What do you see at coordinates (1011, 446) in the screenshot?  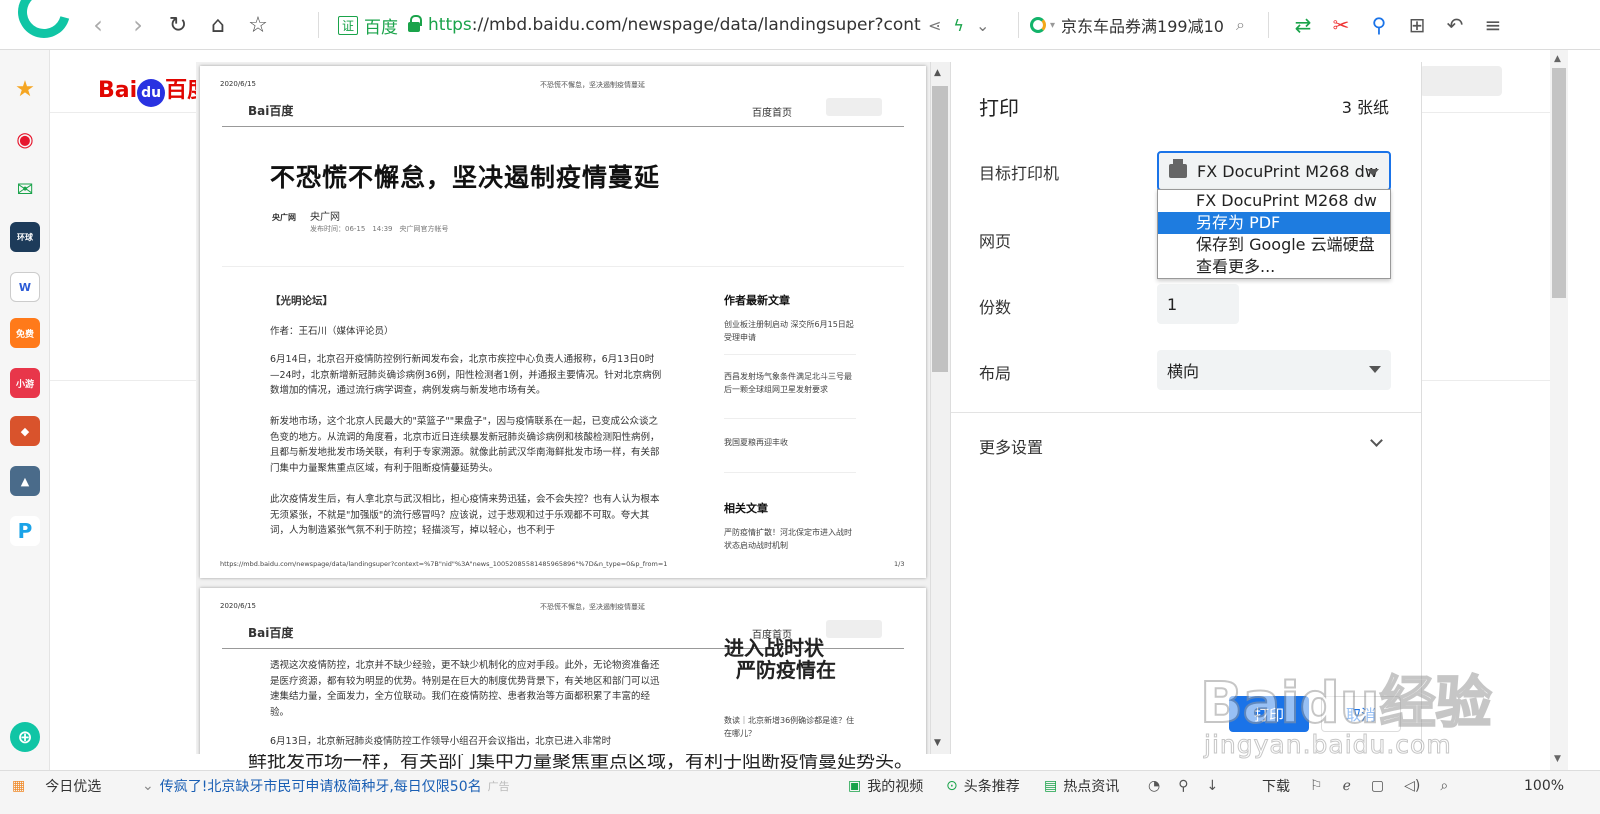 I see `more-settings-toggle: 更多设置` at bounding box center [1011, 446].